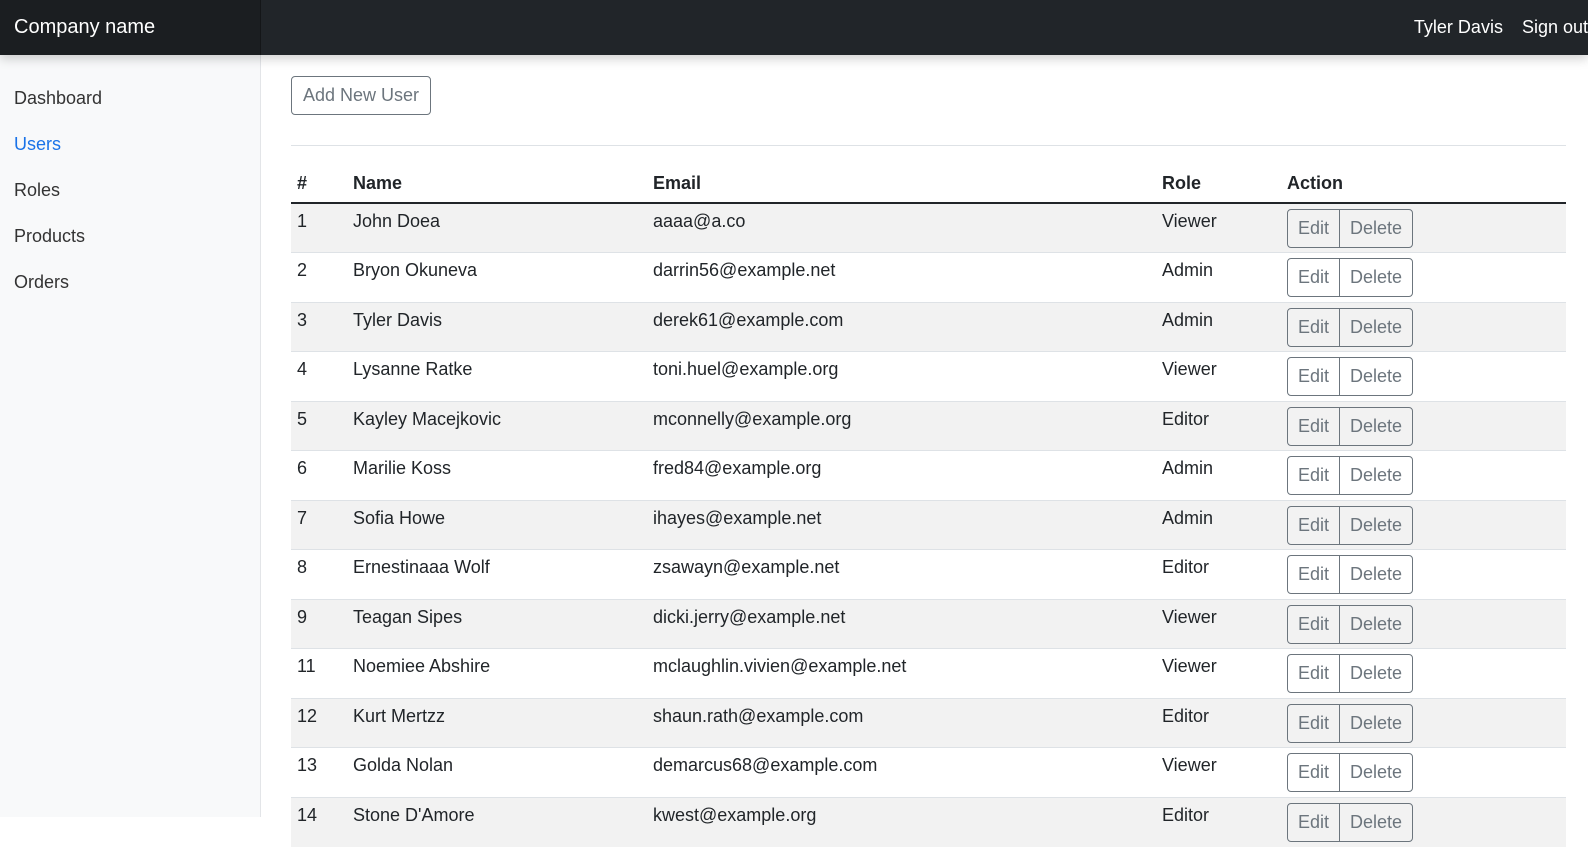 The width and height of the screenshot is (1588, 847). What do you see at coordinates (901, 524) in the screenshot?
I see `cell-email: ihayes@example.net` at bounding box center [901, 524].